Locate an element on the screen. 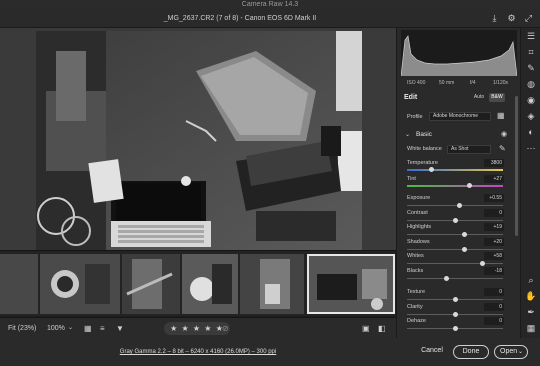 The height and width of the screenshot is (366, 540). bottom-toolbar: Fit (23%) 100% ⌄ ▦ ≡ ▼ ★ ★ ★ ★ ★ ⊘ ▣ ◧ is located at coordinates (198, 327).